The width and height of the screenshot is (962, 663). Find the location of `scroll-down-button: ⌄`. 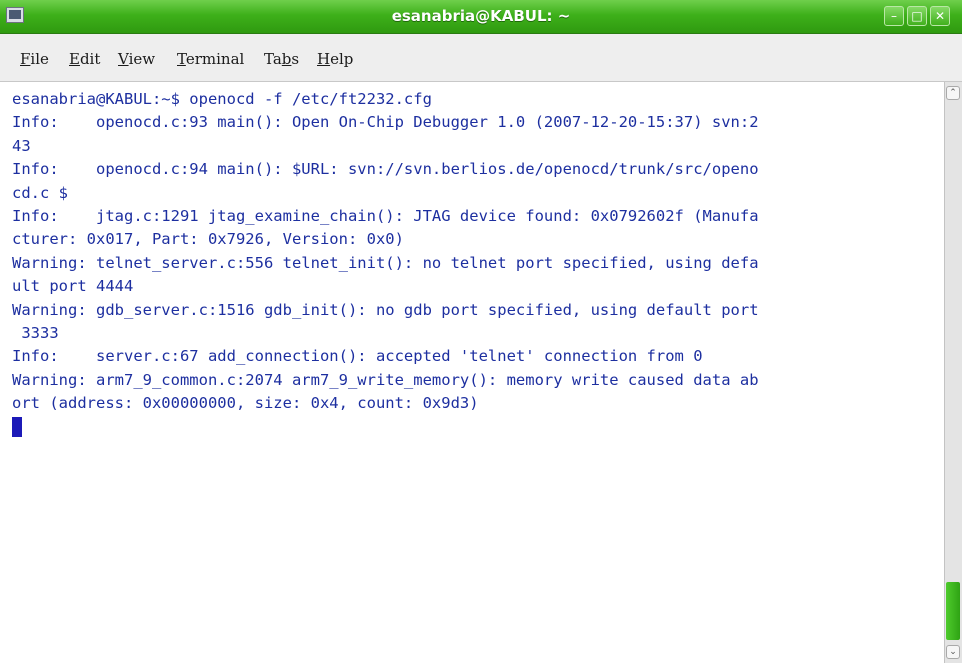

scroll-down-button: ⌄ is located at coordinates (953, 652).